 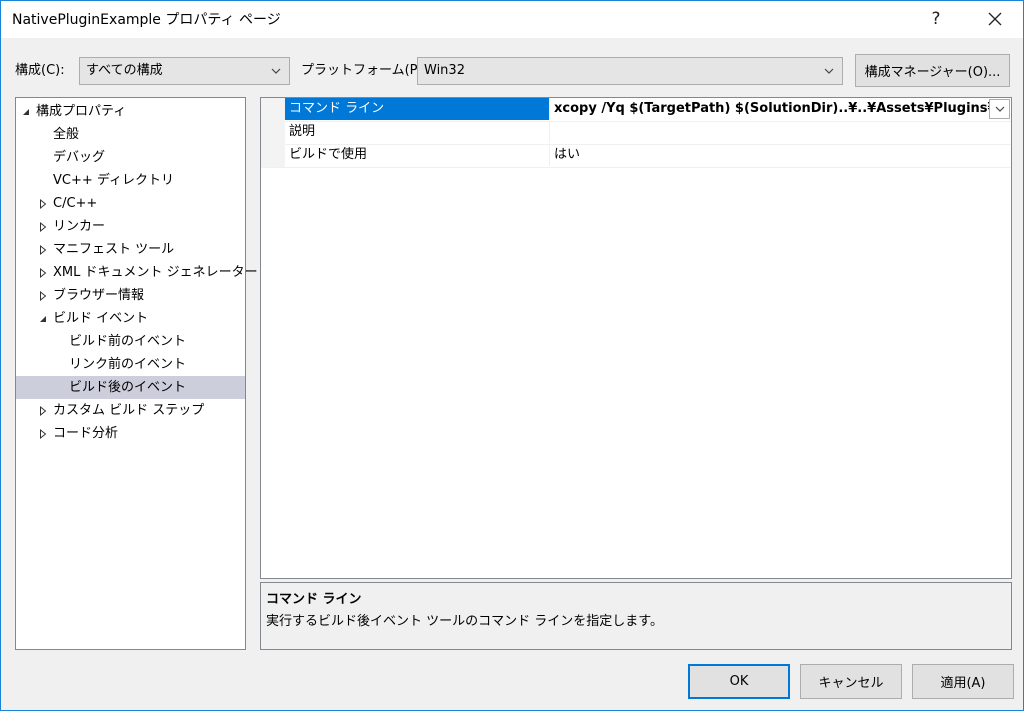 I want to click on tree-item-config-properties: 構成プロパティ, so click(x=130, y=111).